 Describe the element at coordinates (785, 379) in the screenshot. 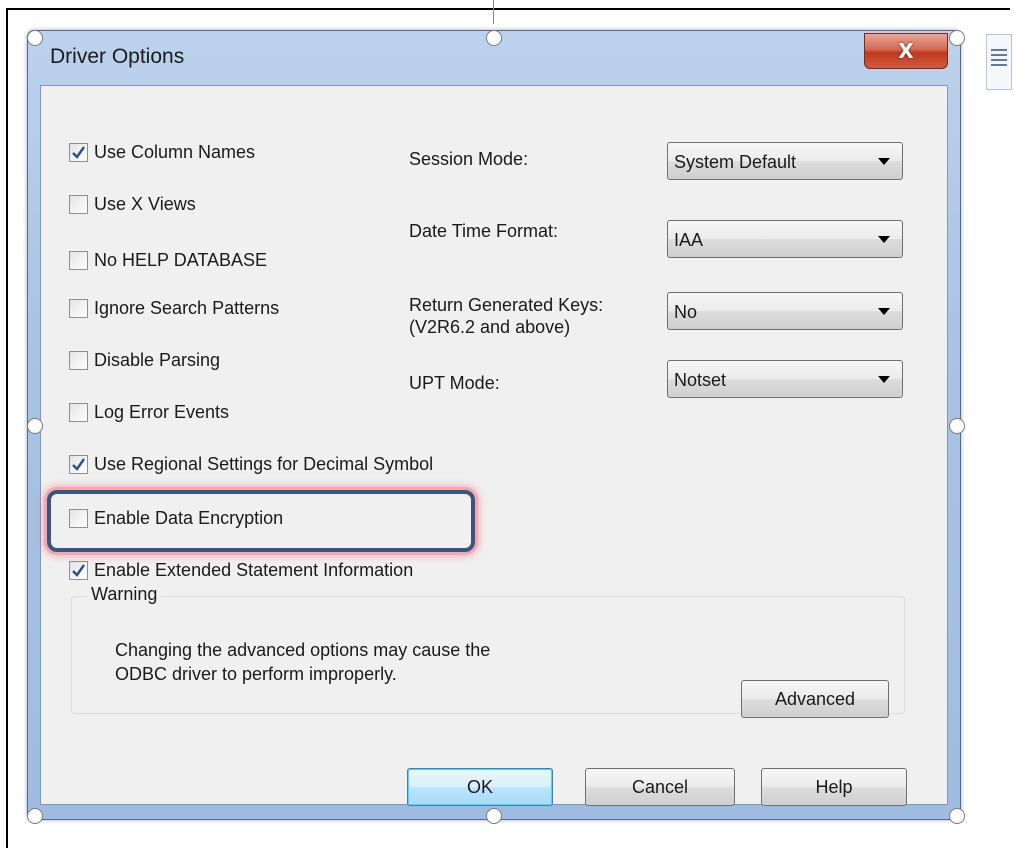

I see `upt-mode-select: Notset` at that location.